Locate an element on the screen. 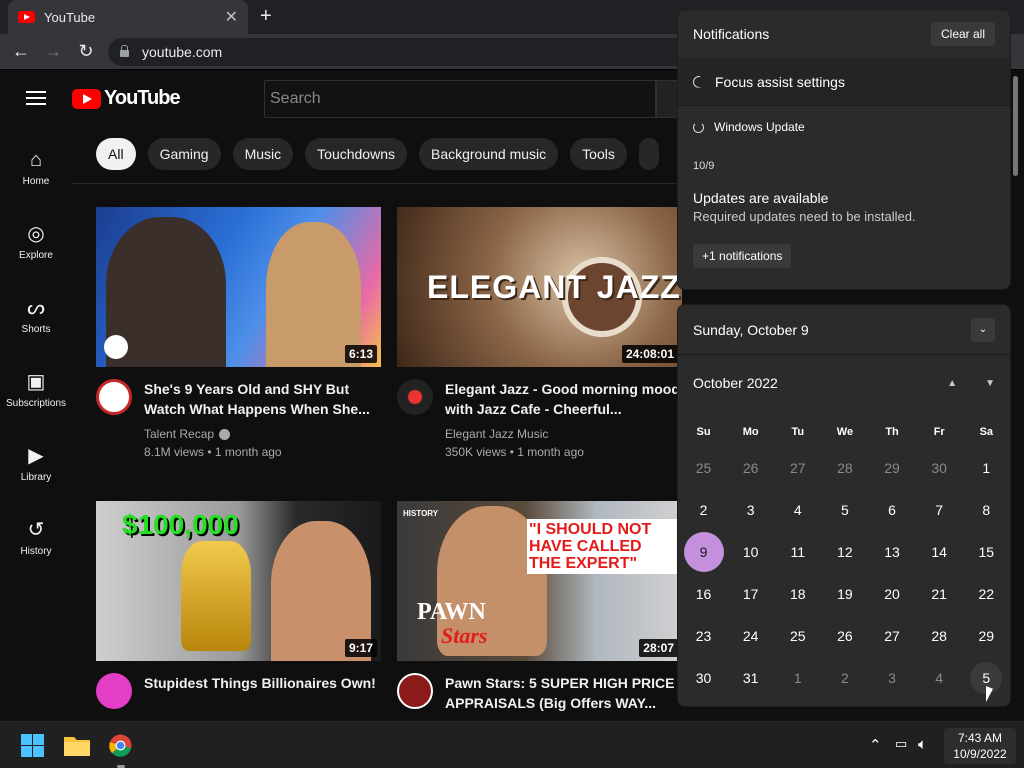 This screenshot has width=1024, height=768. calendar-day: 20 is located at coordinates (892, 594).